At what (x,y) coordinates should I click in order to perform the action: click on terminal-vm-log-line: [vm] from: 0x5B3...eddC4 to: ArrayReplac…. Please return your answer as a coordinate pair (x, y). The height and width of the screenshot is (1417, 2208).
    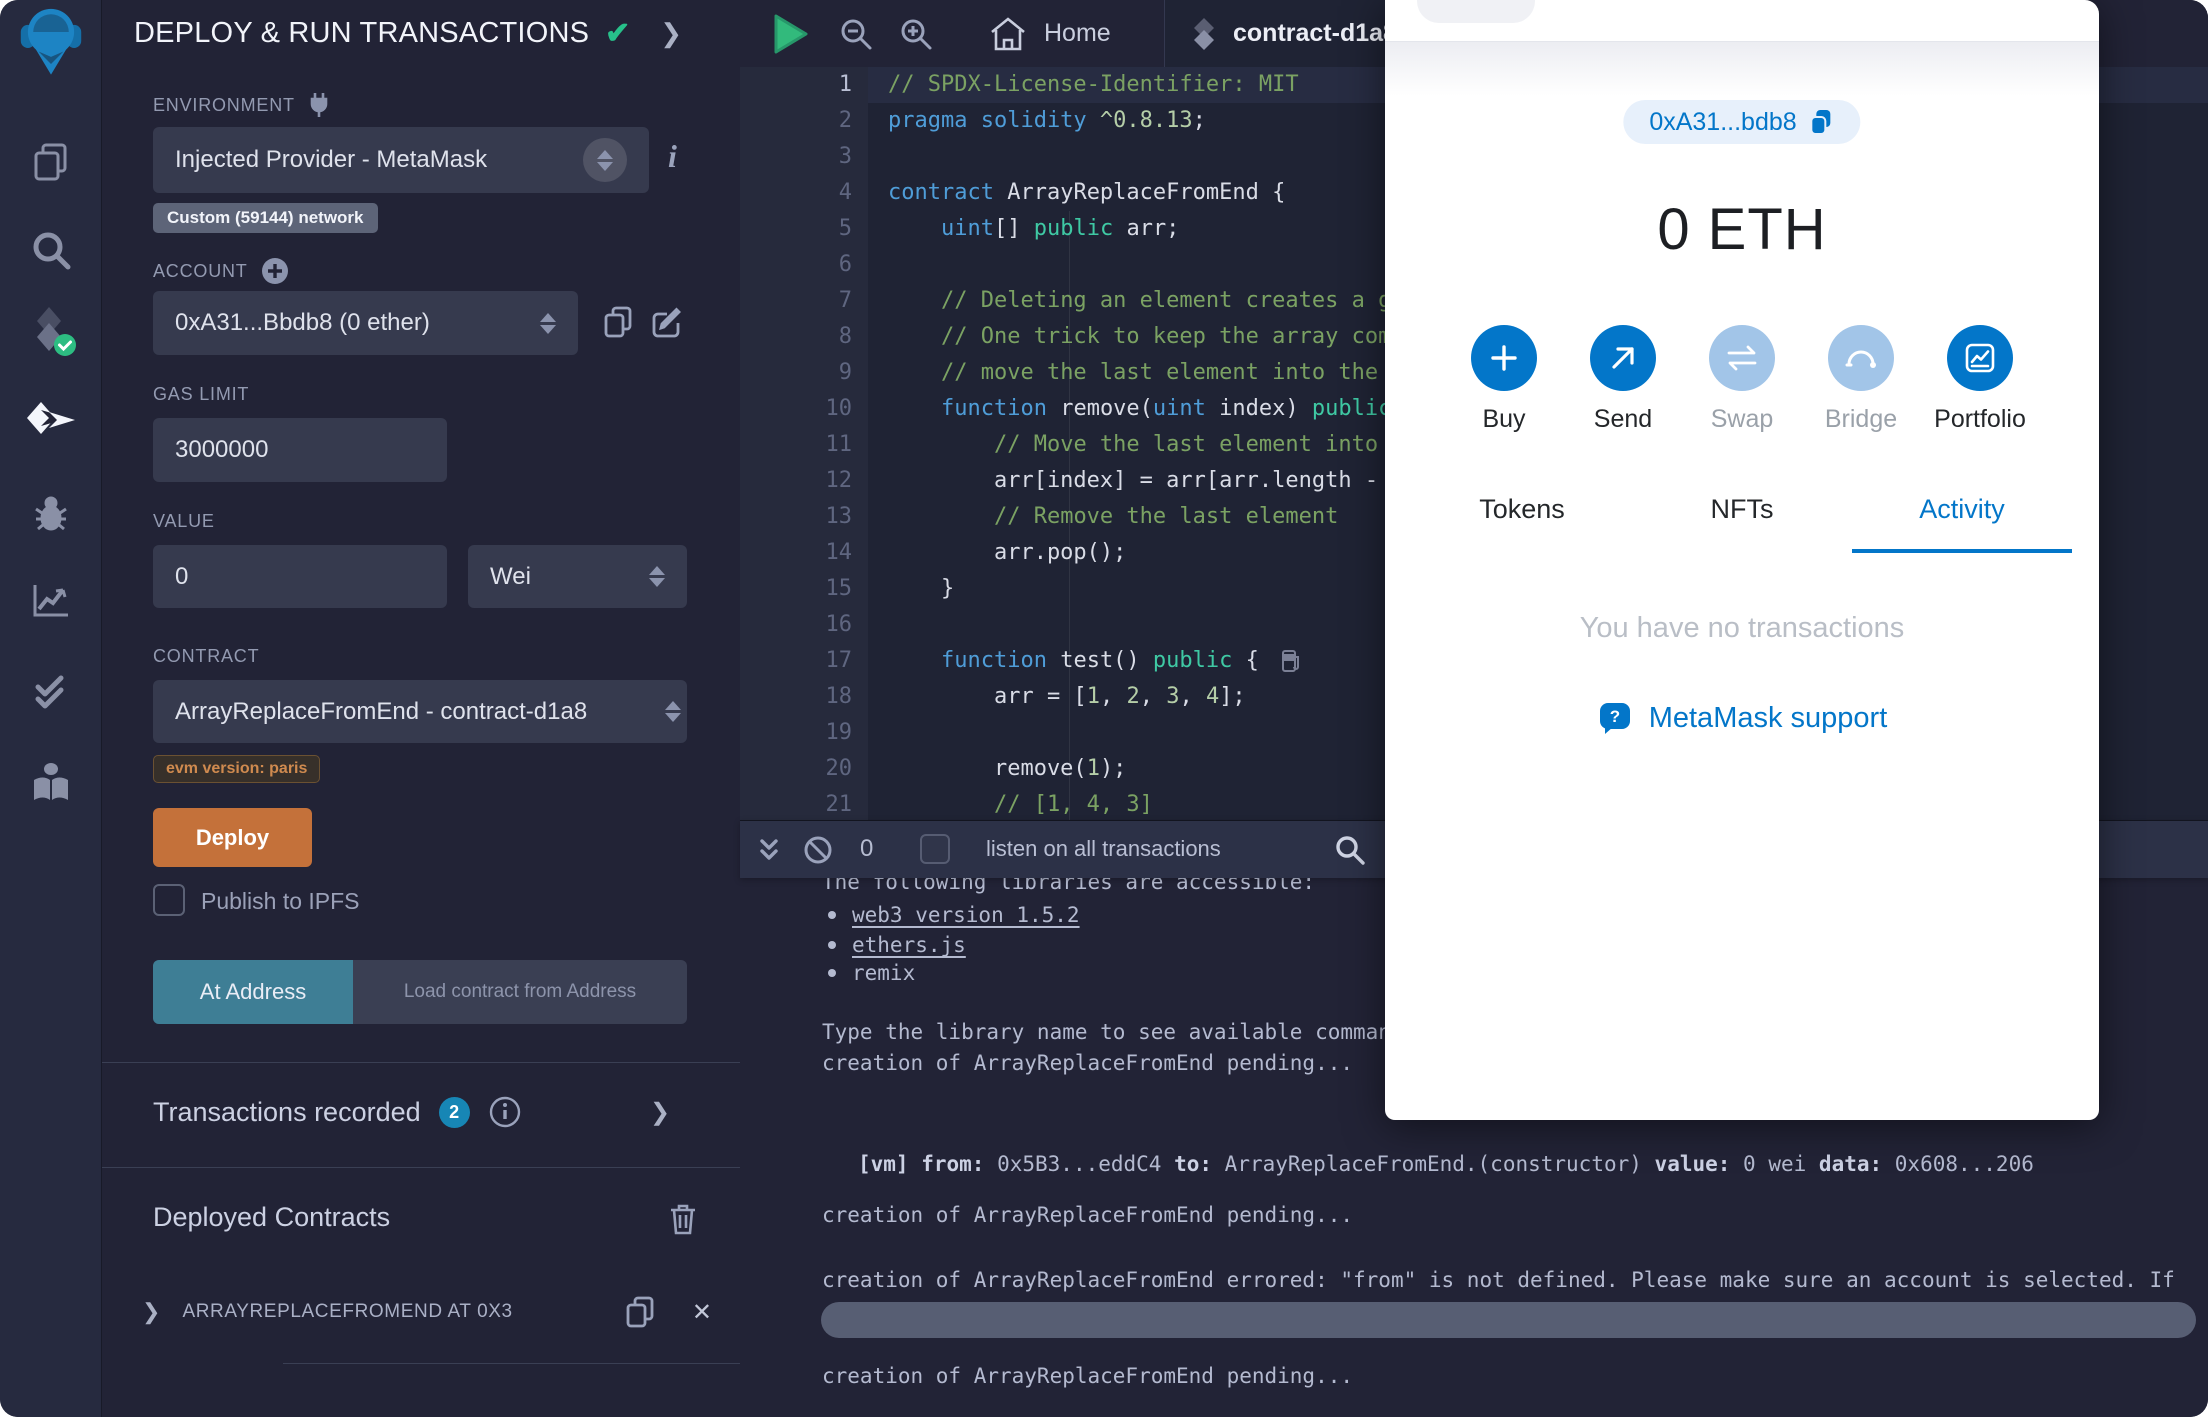
    Looking at the image, I should click on (1533, 1164).